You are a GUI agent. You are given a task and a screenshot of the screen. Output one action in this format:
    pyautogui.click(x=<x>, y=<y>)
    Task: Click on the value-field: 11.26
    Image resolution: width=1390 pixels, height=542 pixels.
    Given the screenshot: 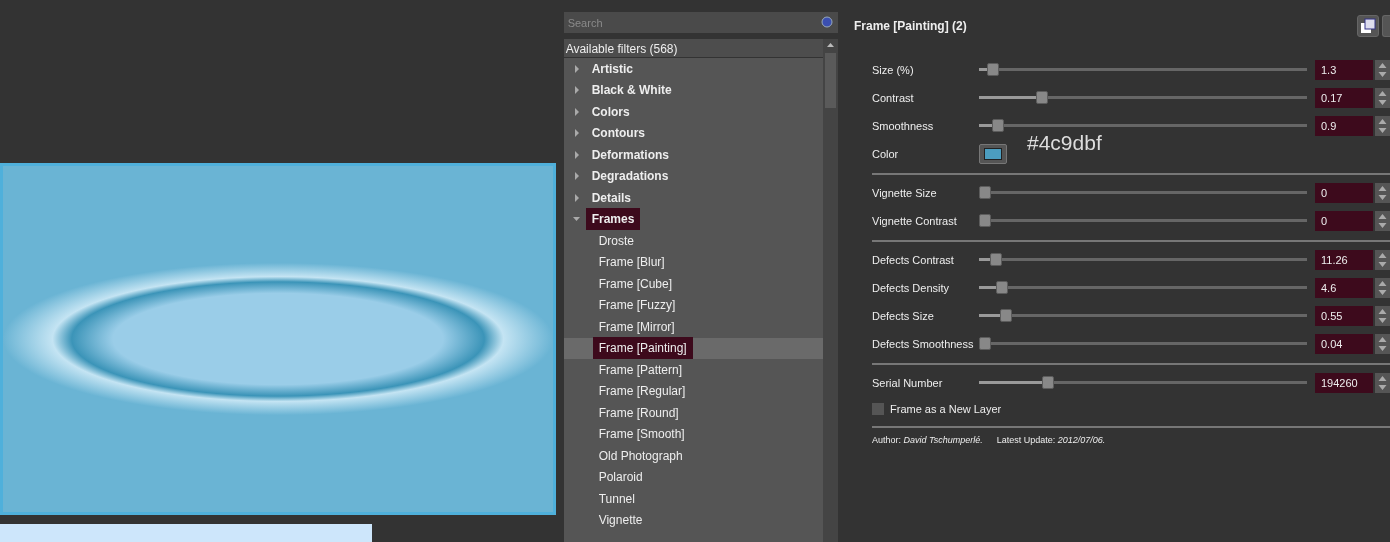 What is the action you would take?
    pyautogui.click(x=1344, y=260)
    